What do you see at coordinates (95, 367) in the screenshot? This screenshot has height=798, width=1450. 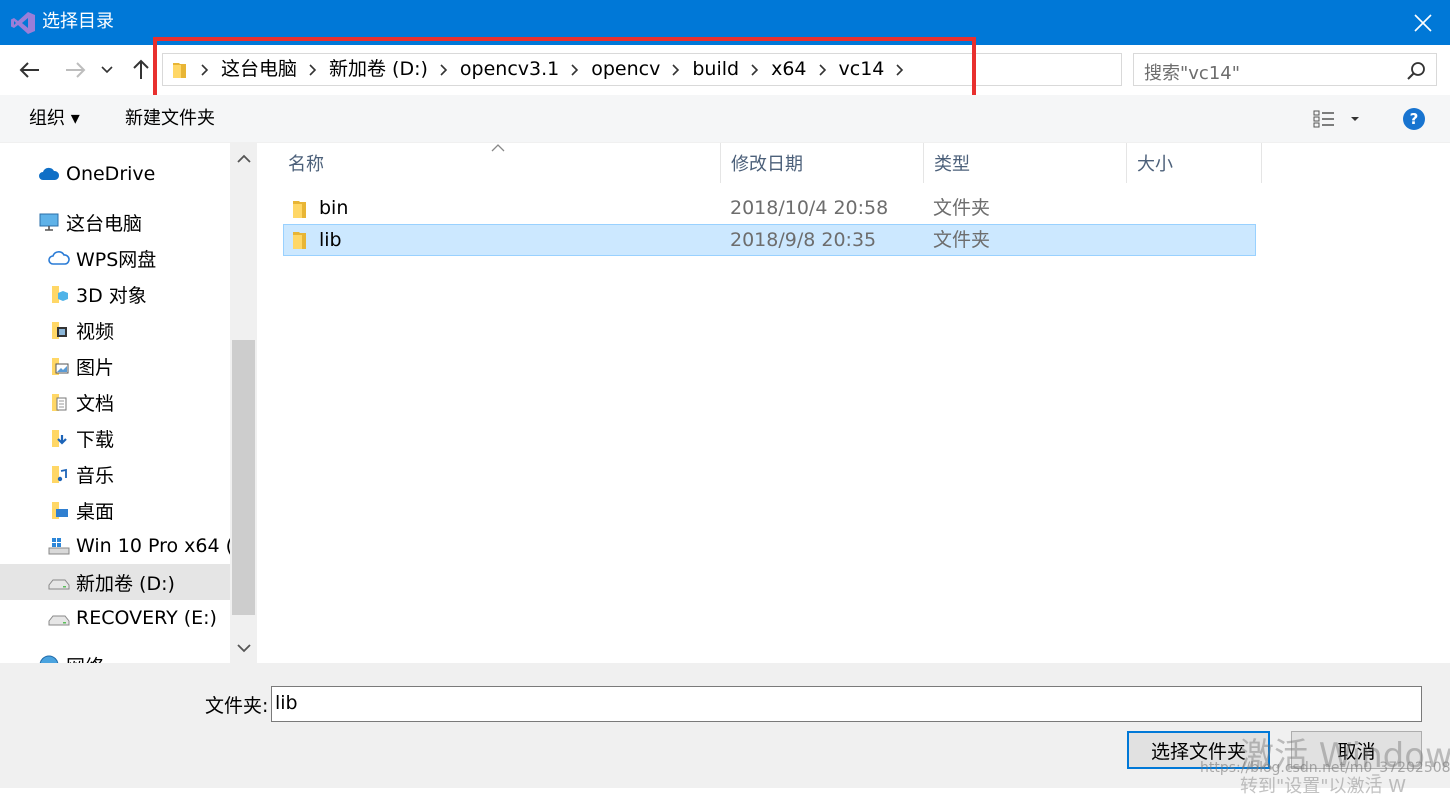 I see `sidebar-item-label: 图片` at bounding box center [95, 367].